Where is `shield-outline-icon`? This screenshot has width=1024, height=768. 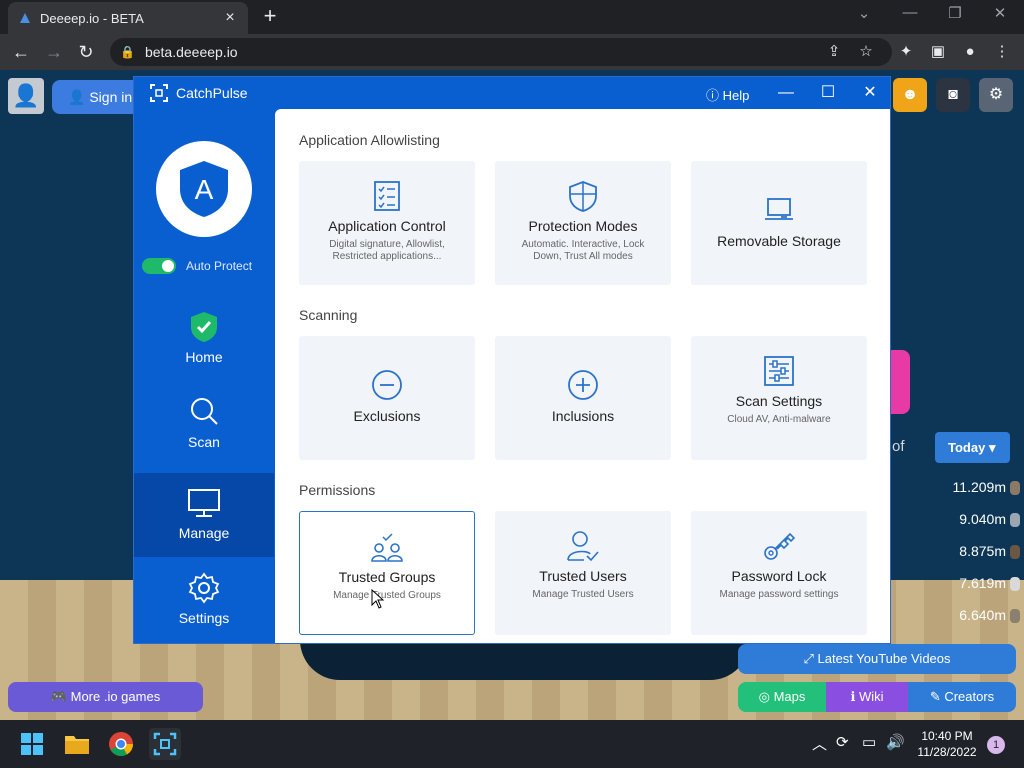
shield-outline-icon is located at coordinates (583, 196).